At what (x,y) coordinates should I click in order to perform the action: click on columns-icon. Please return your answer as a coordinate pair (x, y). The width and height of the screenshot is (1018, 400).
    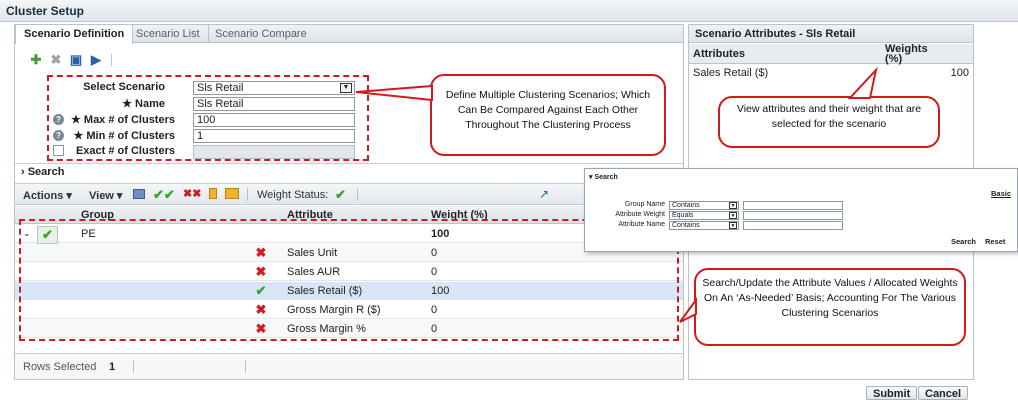
    Looking at the image, I should click on (232, 193).